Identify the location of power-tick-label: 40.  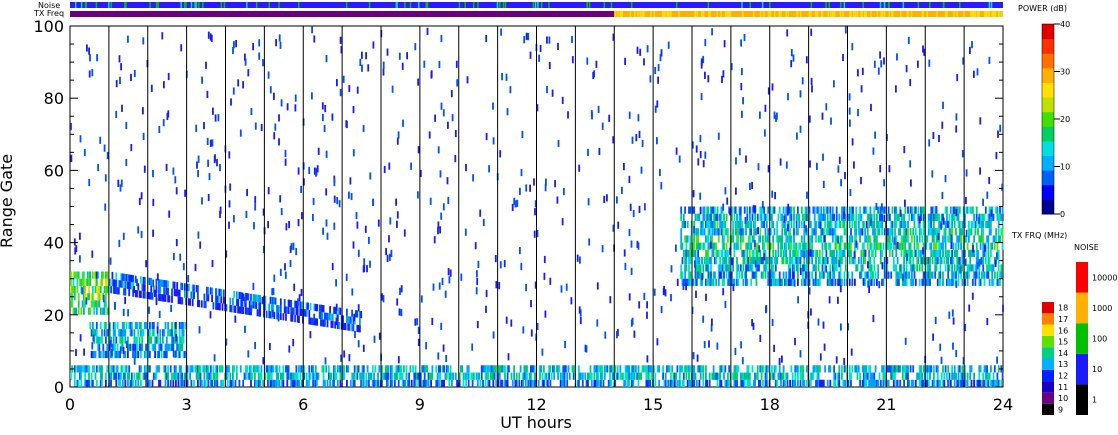
(1065, 24).